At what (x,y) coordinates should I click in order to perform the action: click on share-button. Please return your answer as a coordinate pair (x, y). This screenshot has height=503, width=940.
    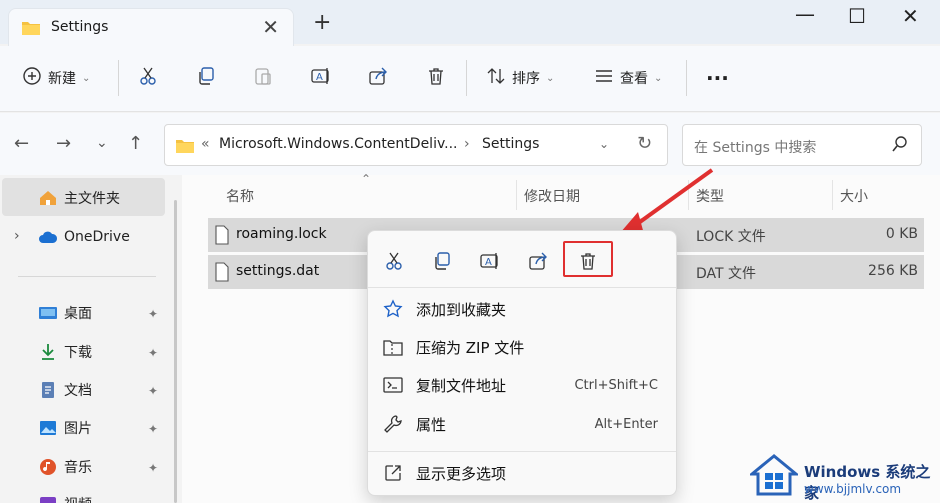
    Looking at the image, I should click on (378, 78).